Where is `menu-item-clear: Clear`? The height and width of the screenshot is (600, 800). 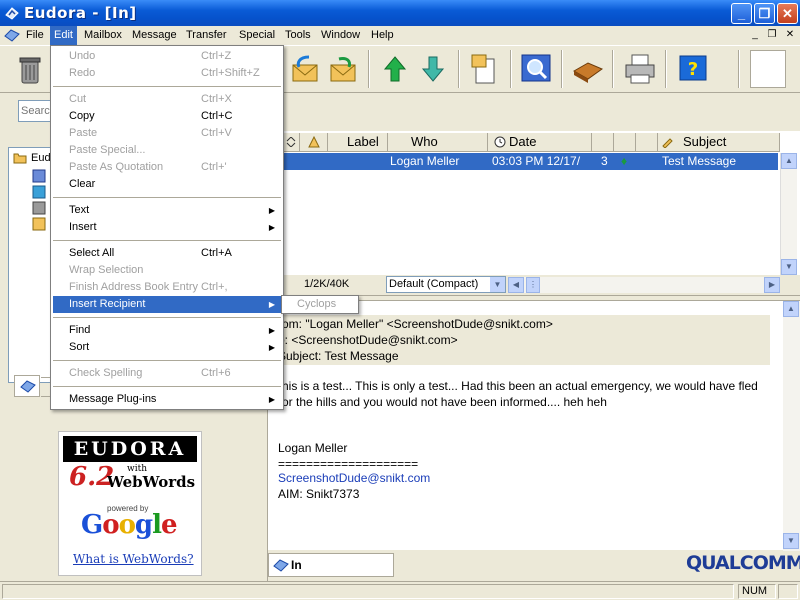
menu-item-clear: Clear is located at coordinates (167, 184).